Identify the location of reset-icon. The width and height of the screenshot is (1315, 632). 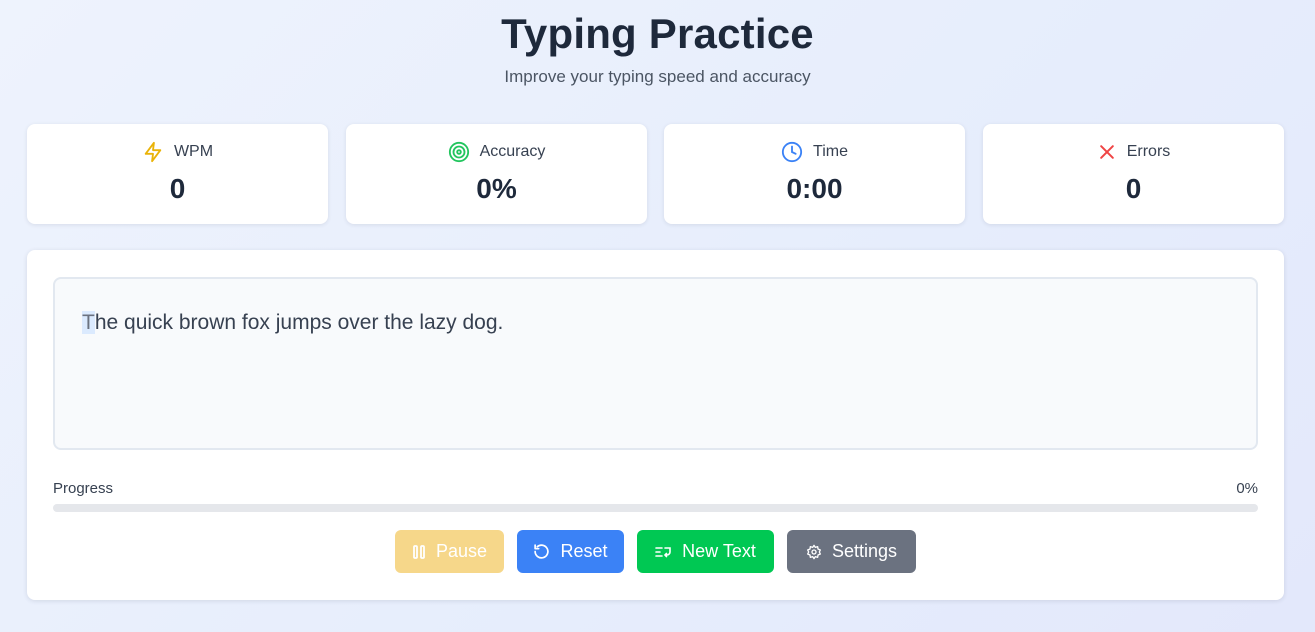
(541, 551).